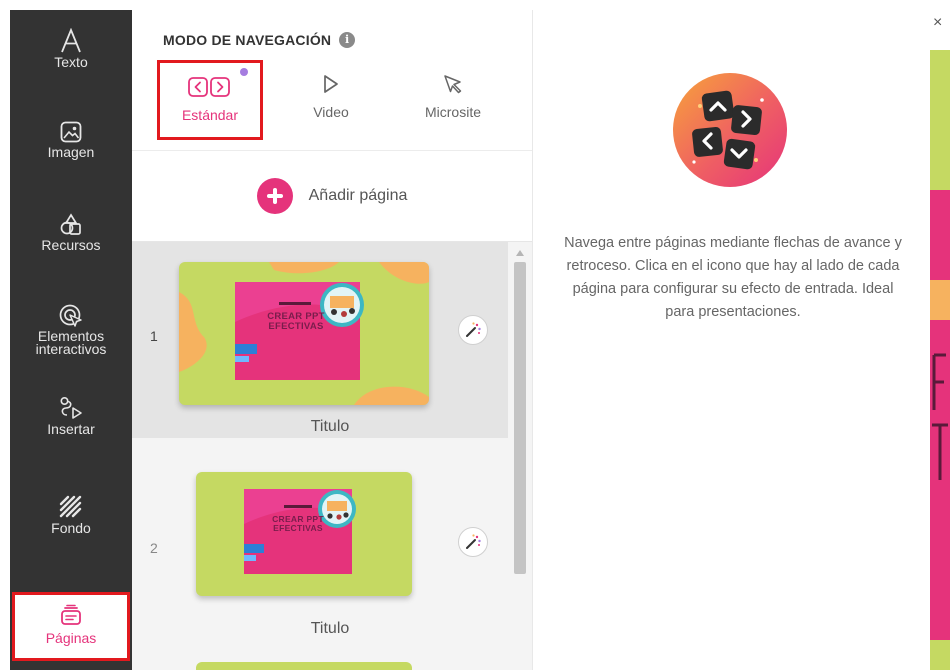  I want to click on background-icon, so click(70, 506).